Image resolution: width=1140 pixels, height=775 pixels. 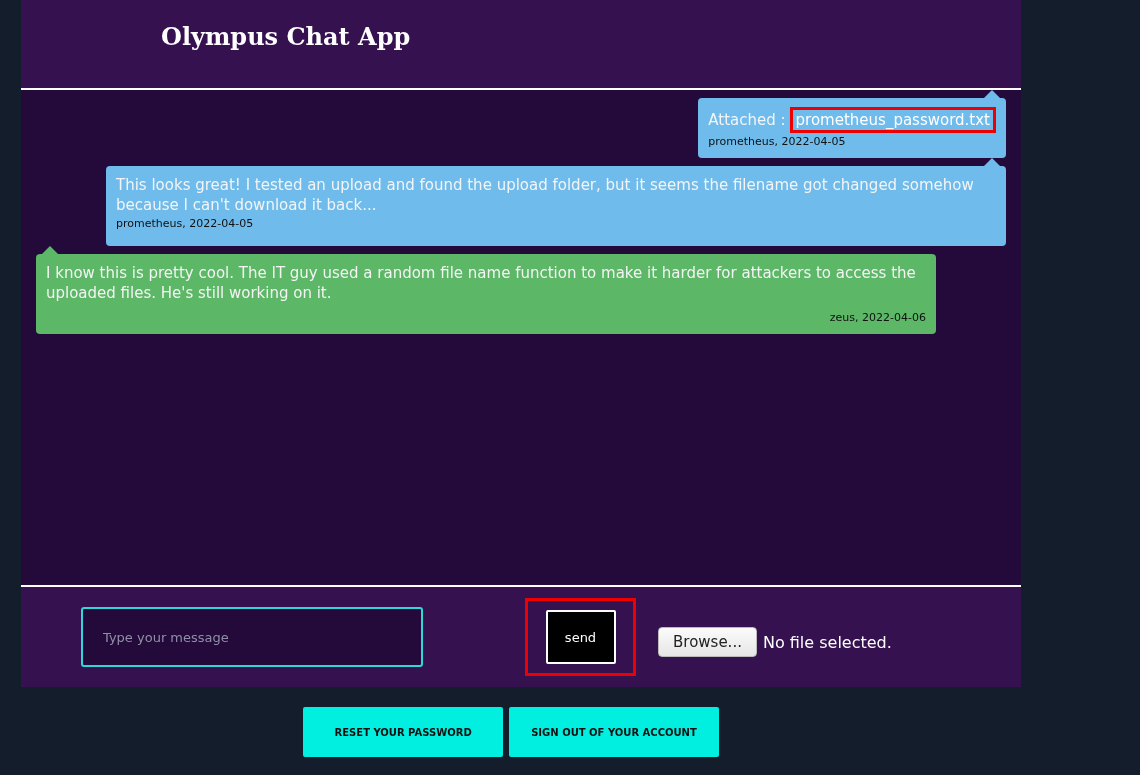 What do you see at coordinates (481, 283) in the screenshot?
I see `message-text: I know this is pretty cool. The IT guy used a random file name function to make it harder for attackers to access the uploaded files. He's still working on it.` at bounding box center [481, 283].